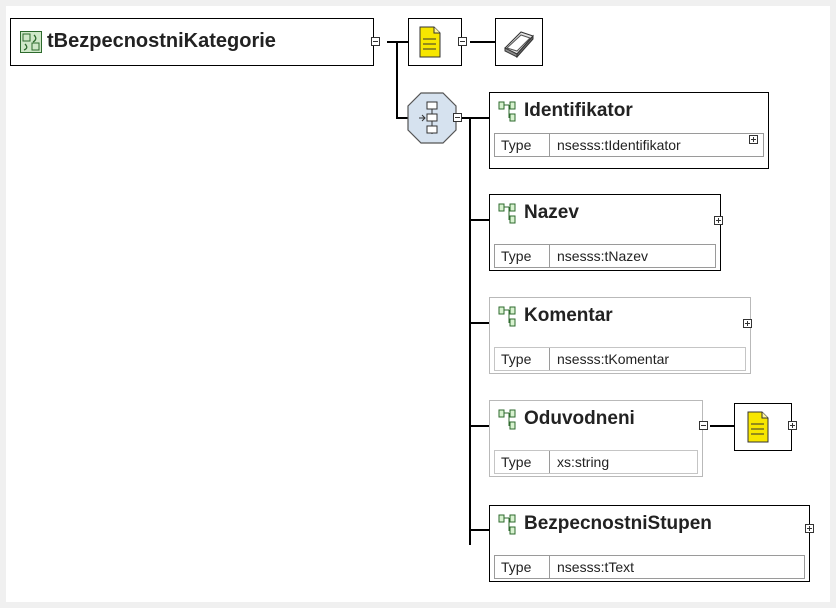 The image size is (836, 608). I want to click on type-row: Type nsesss:tText, so click(649, 567).